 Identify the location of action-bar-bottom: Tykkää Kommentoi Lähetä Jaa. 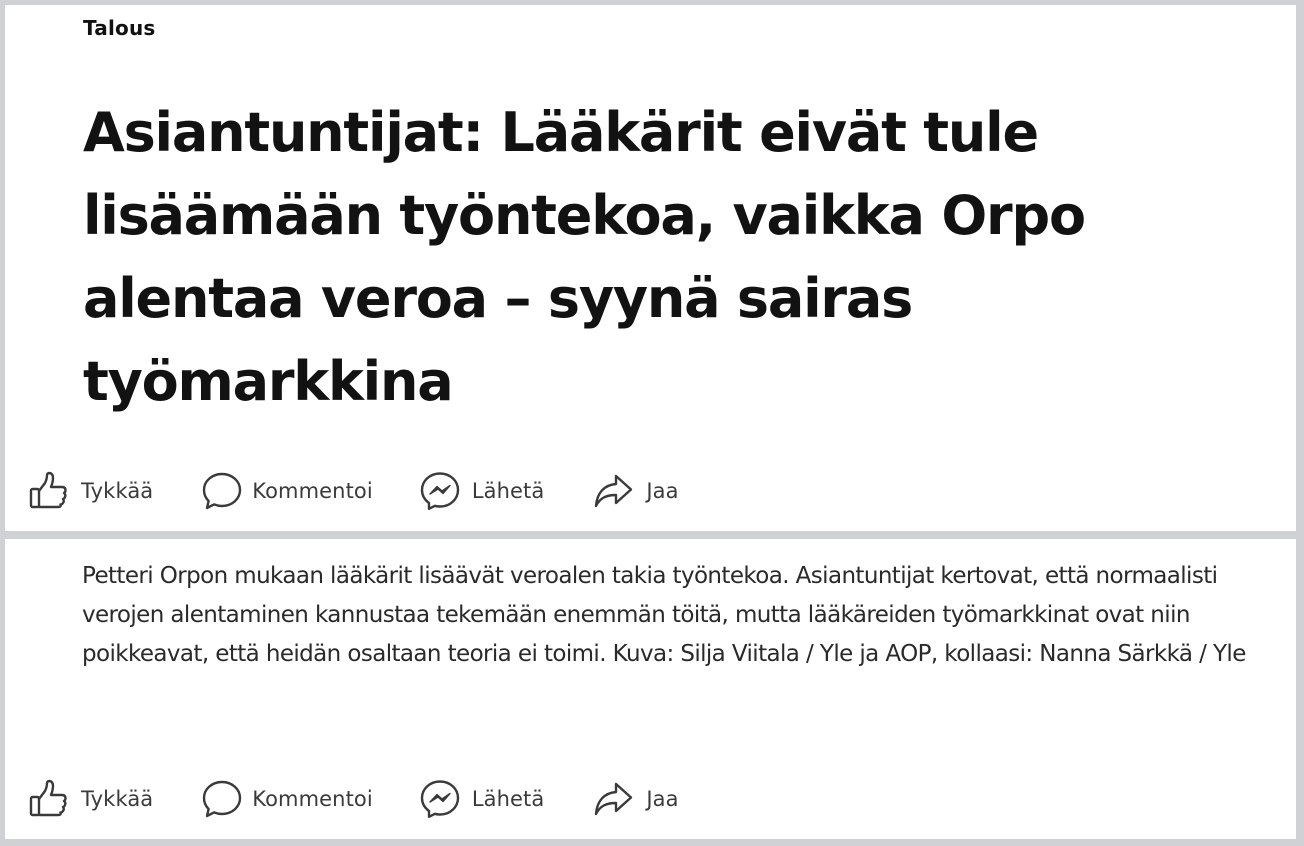
(353, 799).